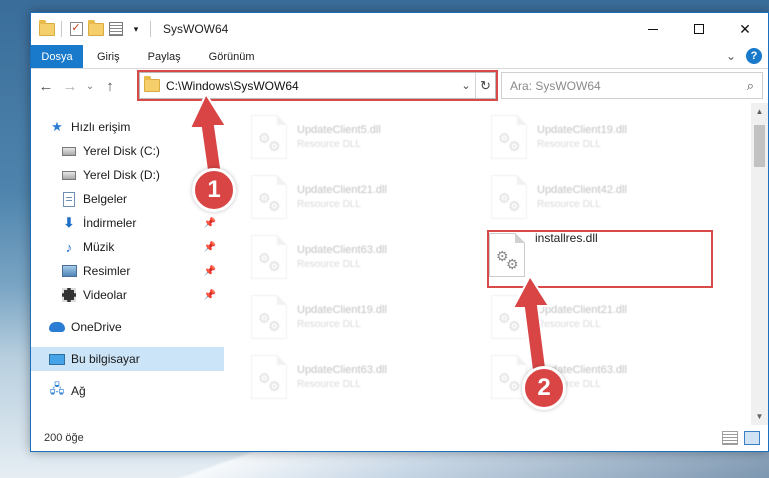 The image size is (769, 478). I want to click on sidebar-item-pictures: Resimler 📌, so click(127, 271).